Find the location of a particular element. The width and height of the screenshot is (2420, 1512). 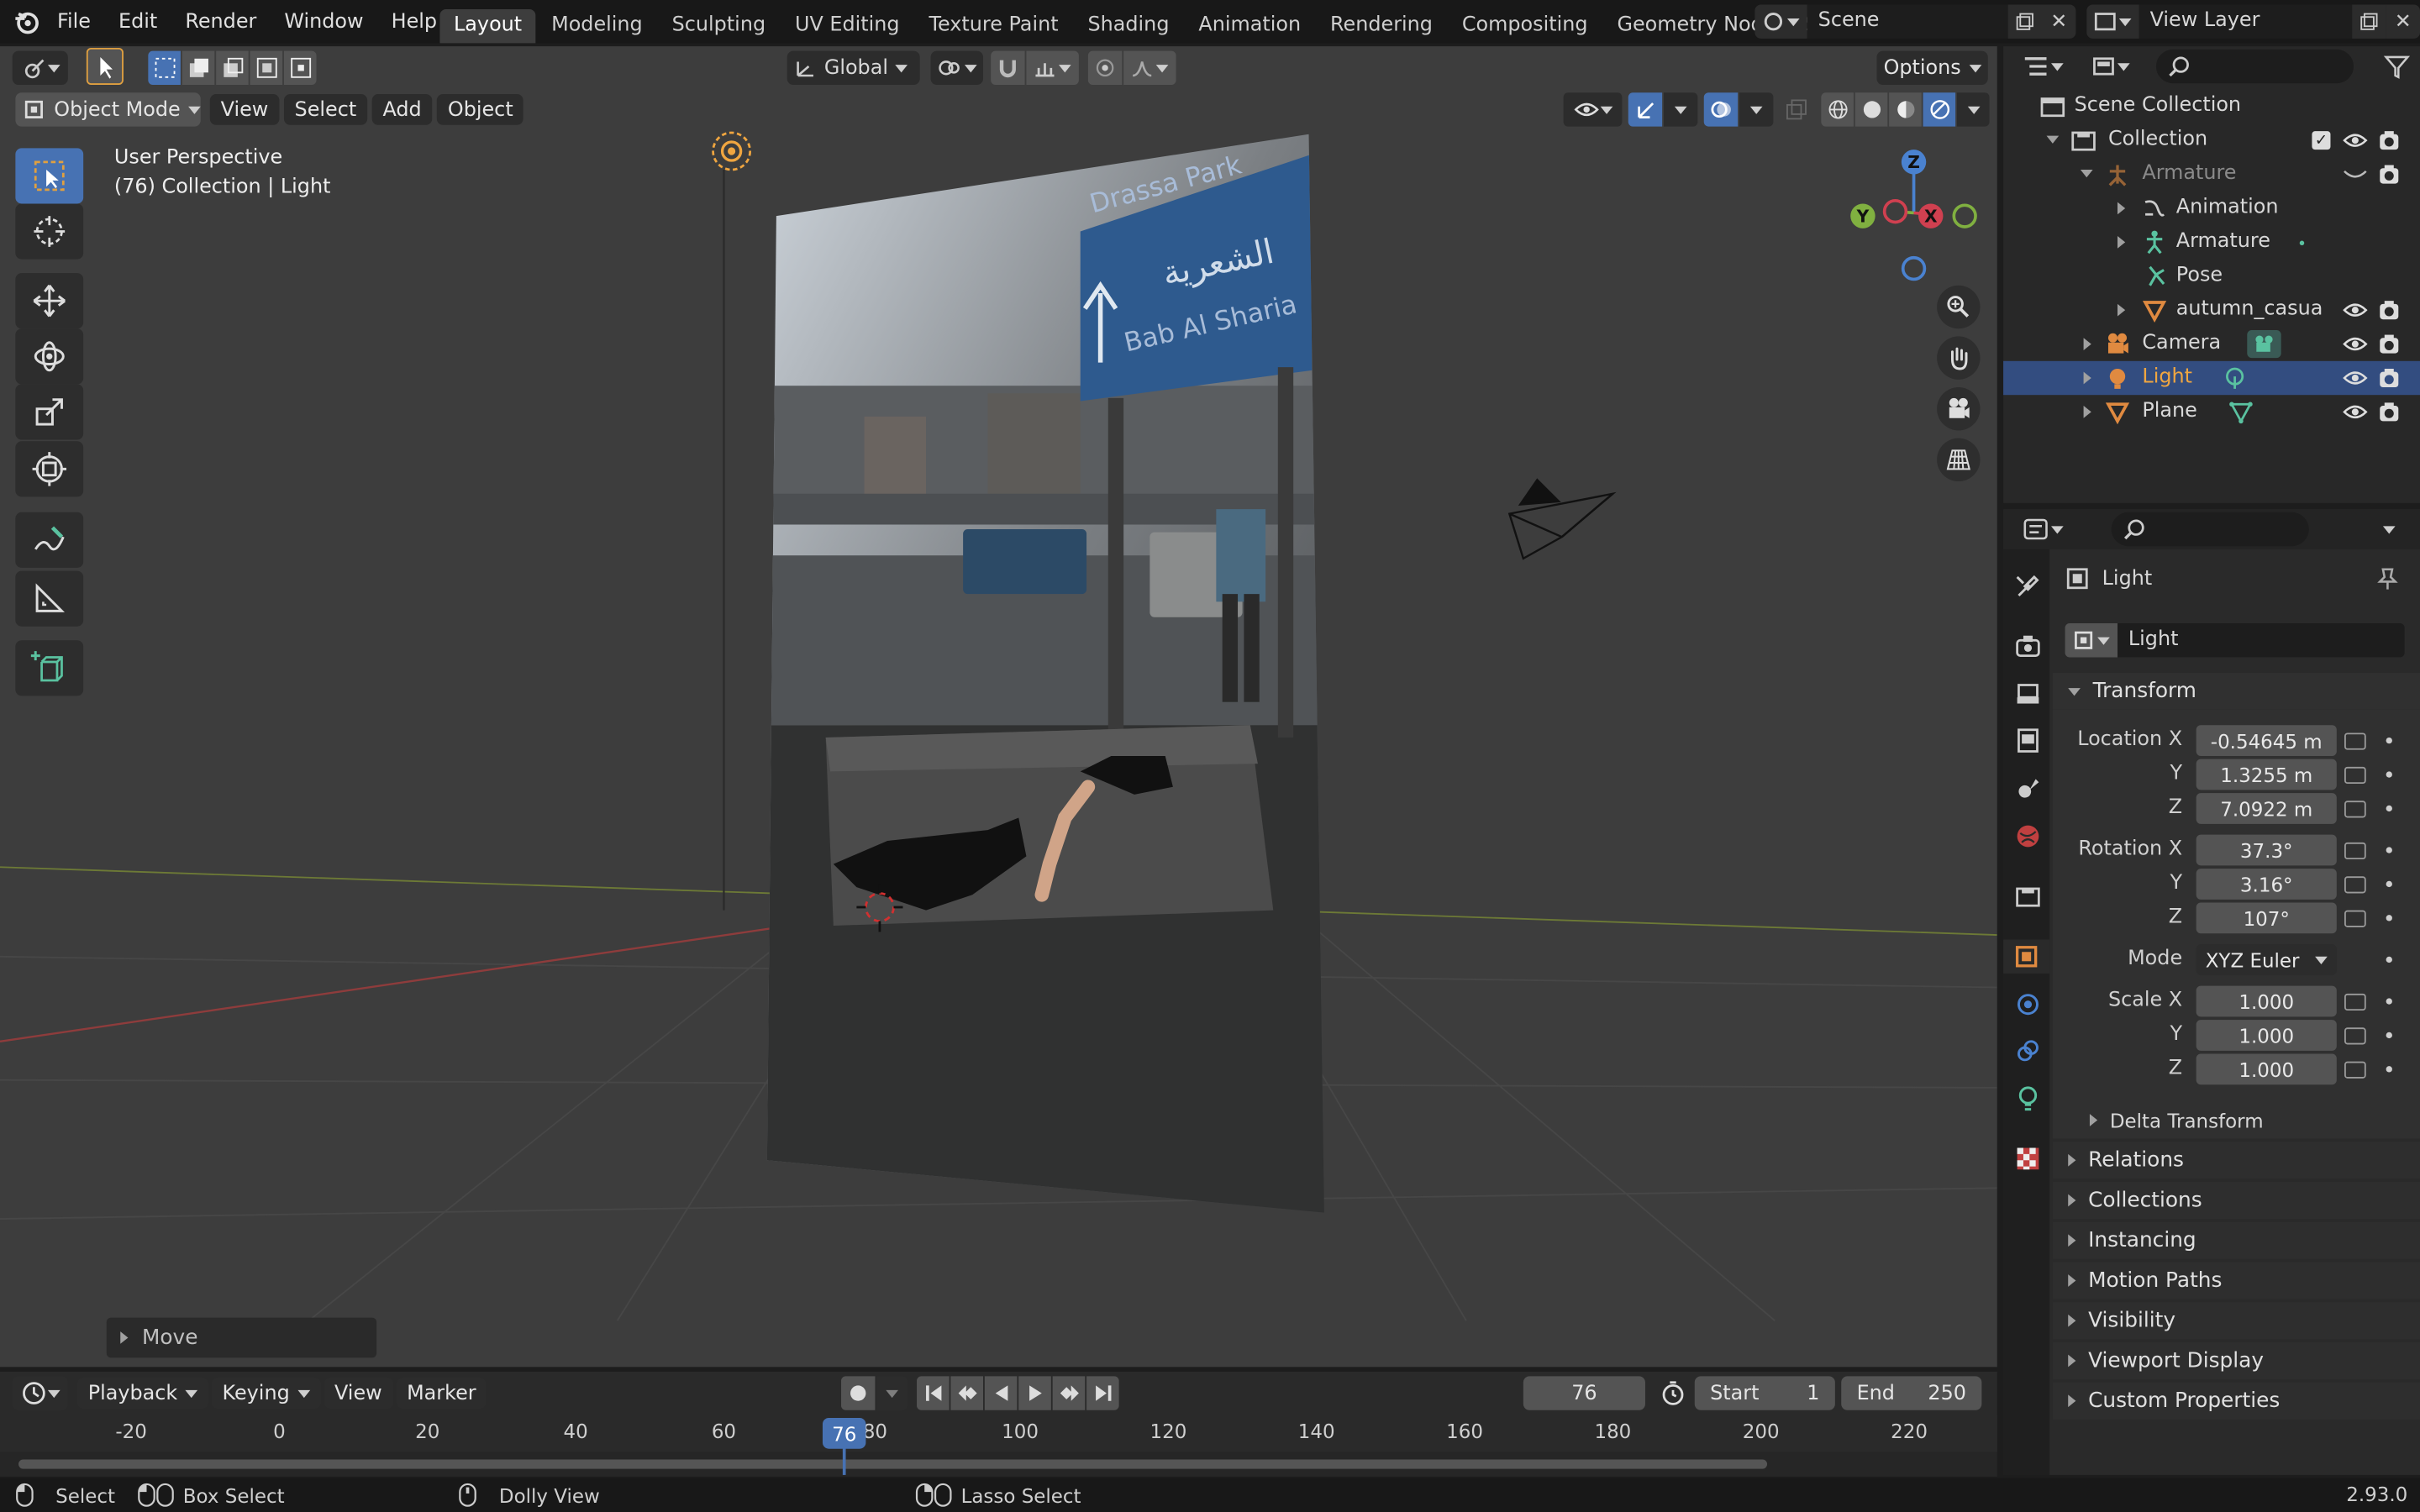

rotation-y-field: 3.16° is located at coordinates (2267, 884).